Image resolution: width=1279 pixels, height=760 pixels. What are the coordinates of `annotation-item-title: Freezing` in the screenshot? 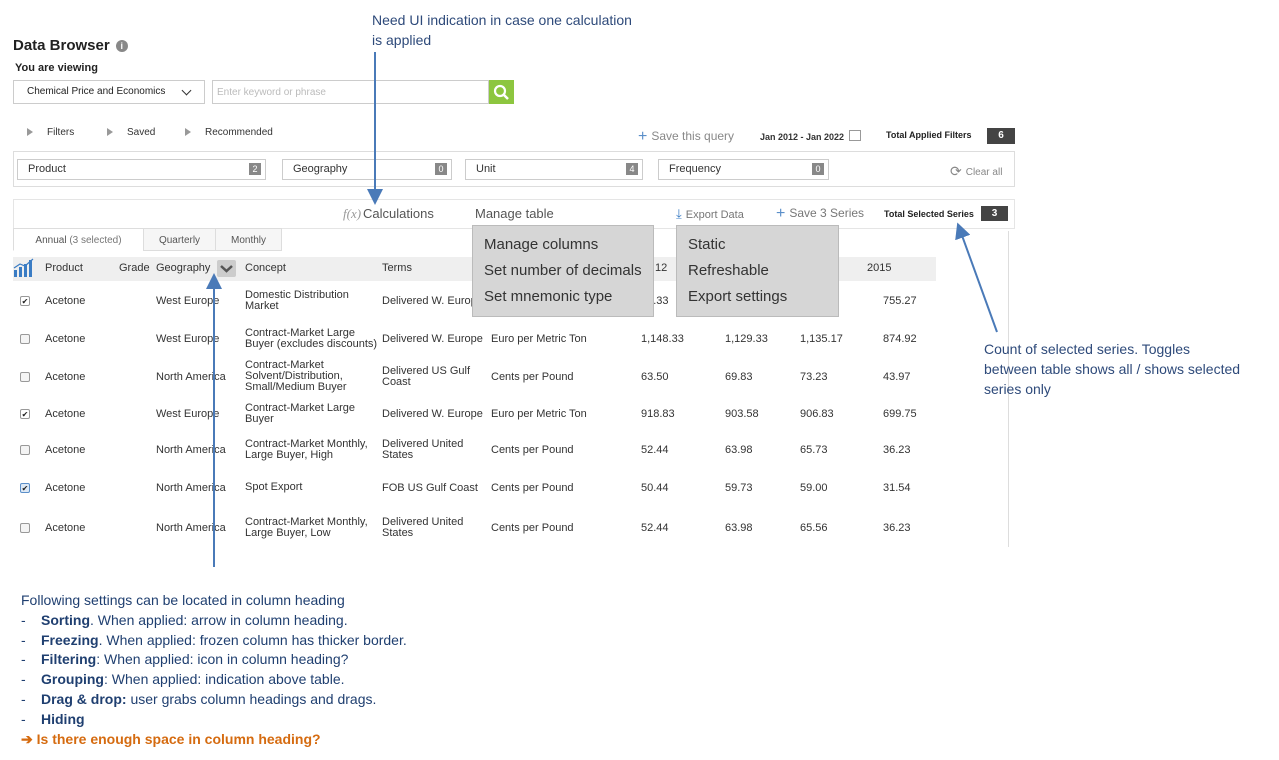 It's located at (70, 639).